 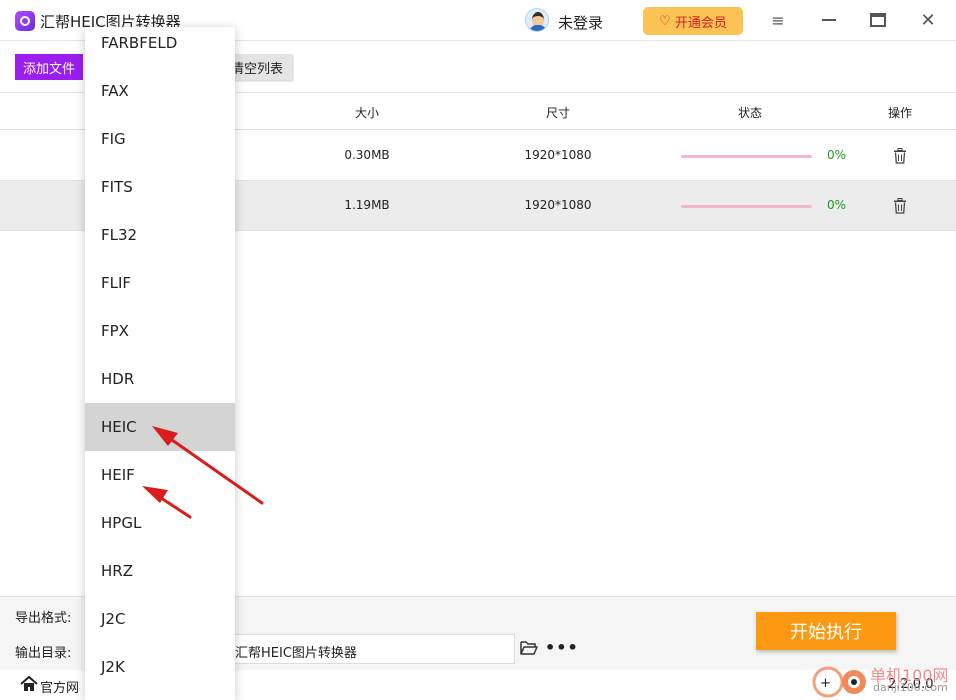 I want to click on output-dir-label: 输出目录:, so click(x=43, y=653).